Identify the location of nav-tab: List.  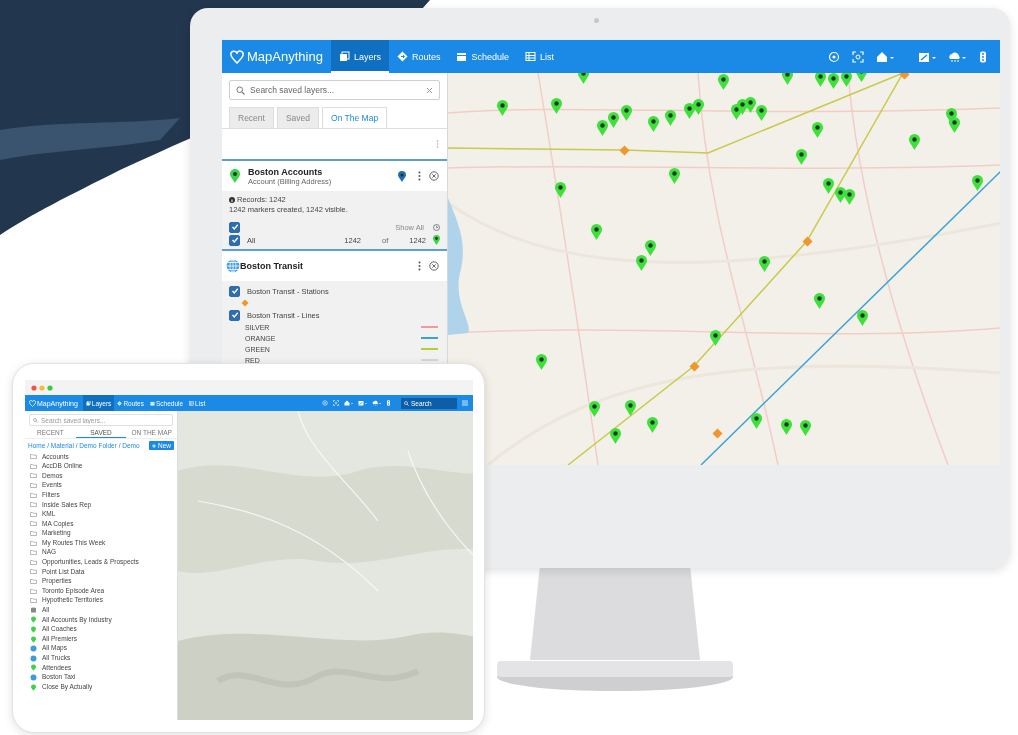
(539, 56).